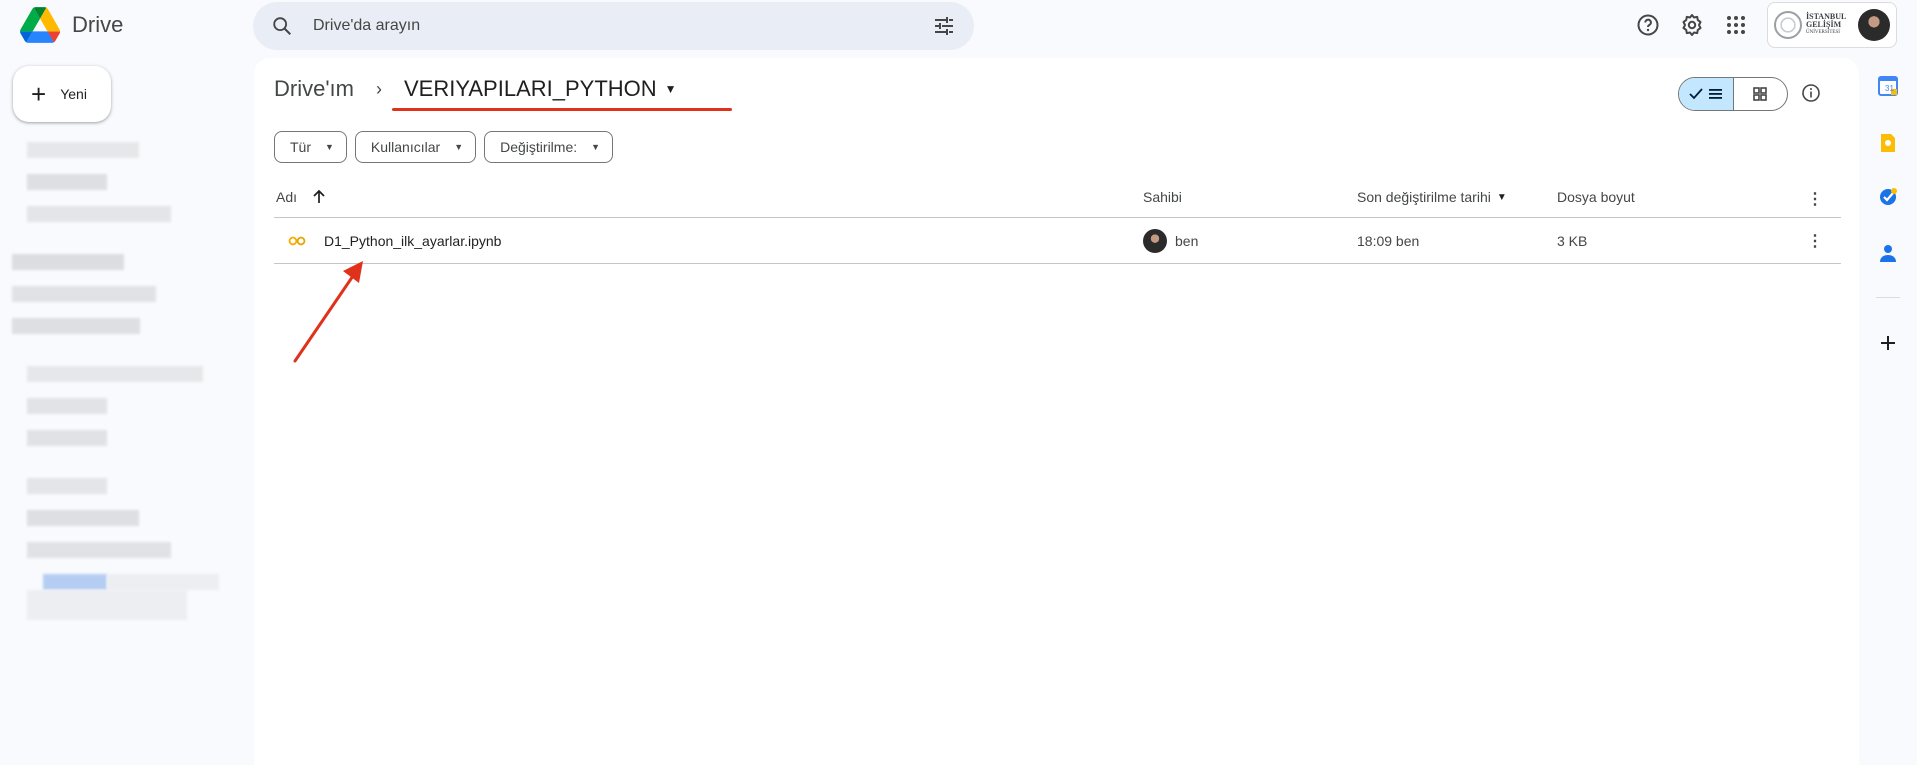 This screenshot has width=1917, height=765. I want to click on size-value: 3 KB, so click(1572, 240).